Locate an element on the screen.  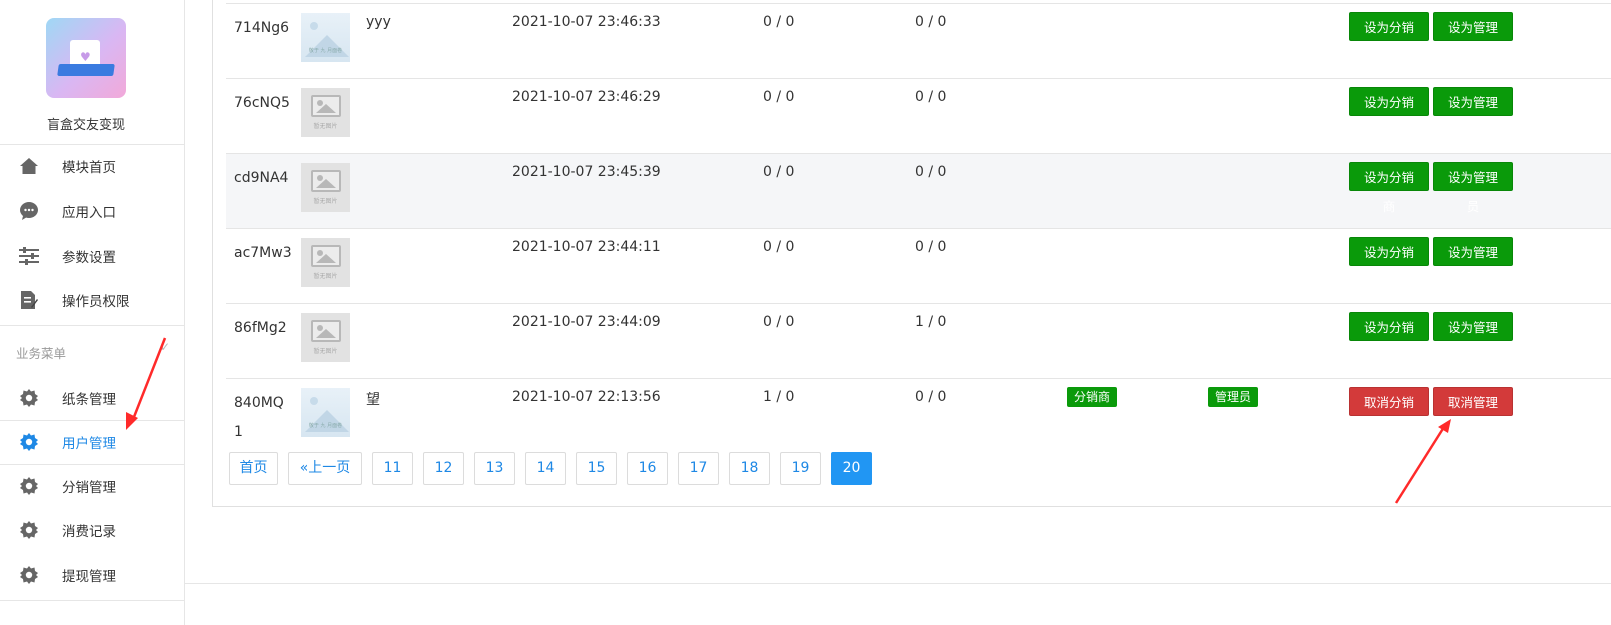
app-name: 盲盒交友变现 is located at coordinates (85, 125).